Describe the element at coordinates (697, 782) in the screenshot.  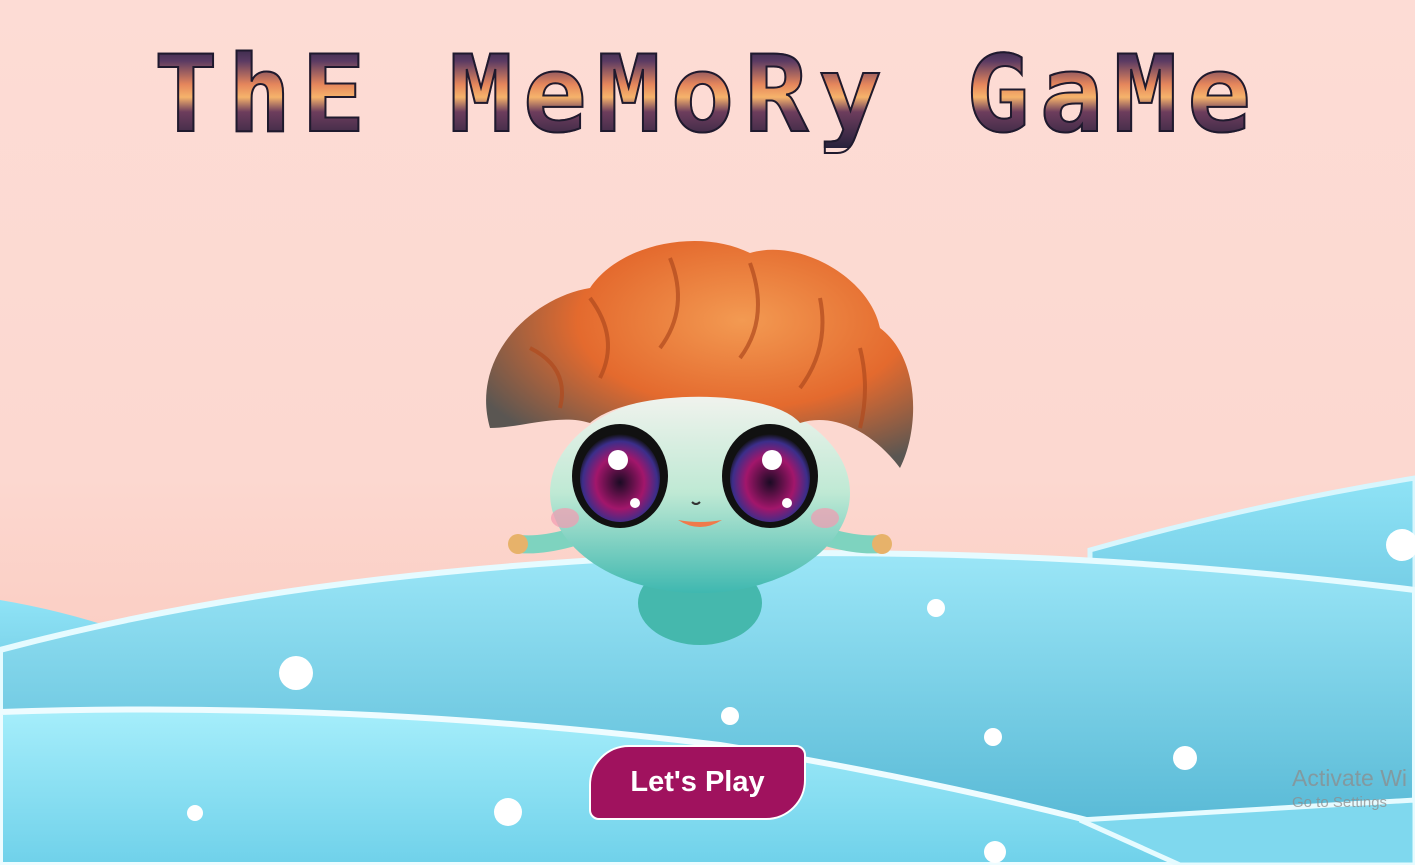
I see `lets-play-button: Let's Play` at that location.